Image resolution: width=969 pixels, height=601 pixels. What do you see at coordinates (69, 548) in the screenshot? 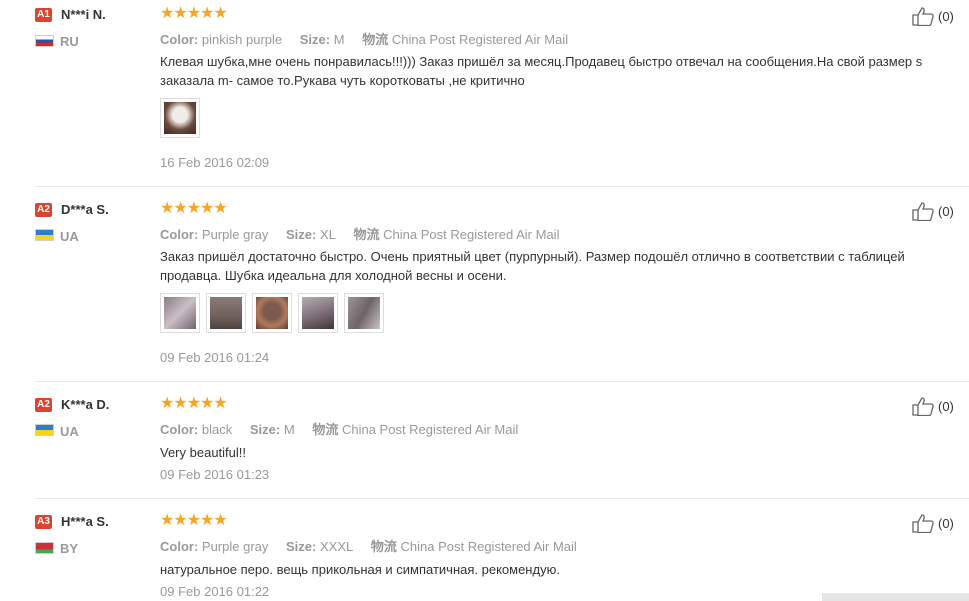
I see `reviewer-country: BY` at bounding box center [69, 548].